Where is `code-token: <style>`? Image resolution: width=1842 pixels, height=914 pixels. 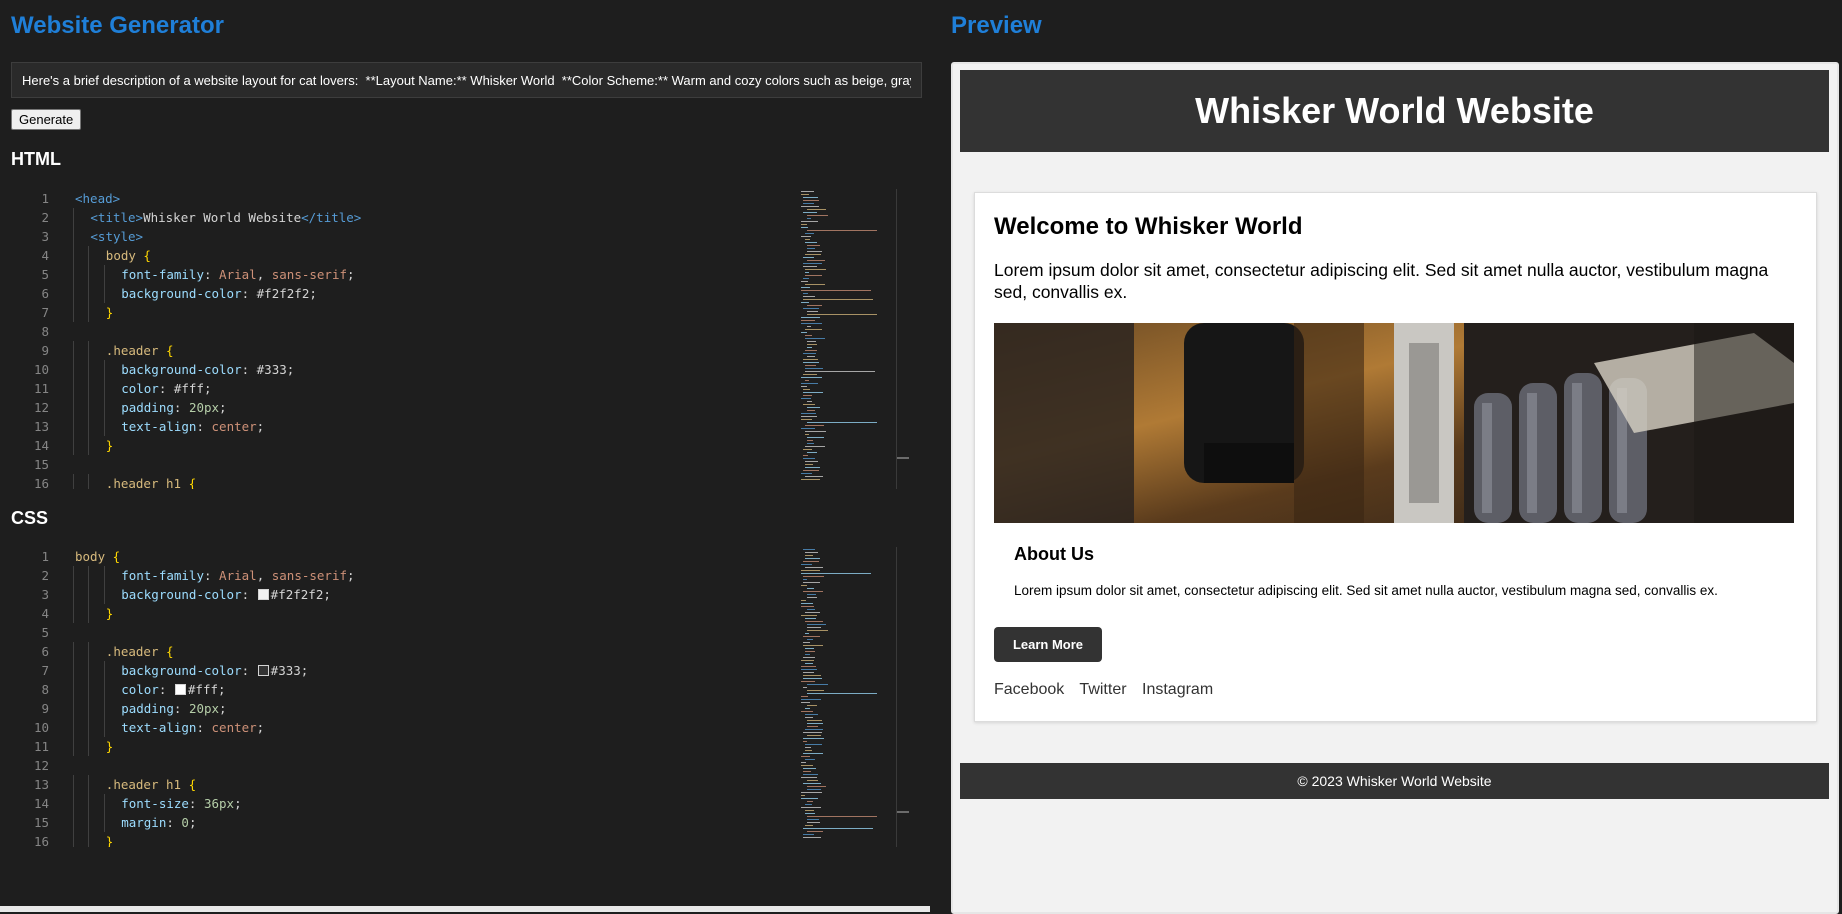
code-token: <style> is located at coordinates (117, 236).